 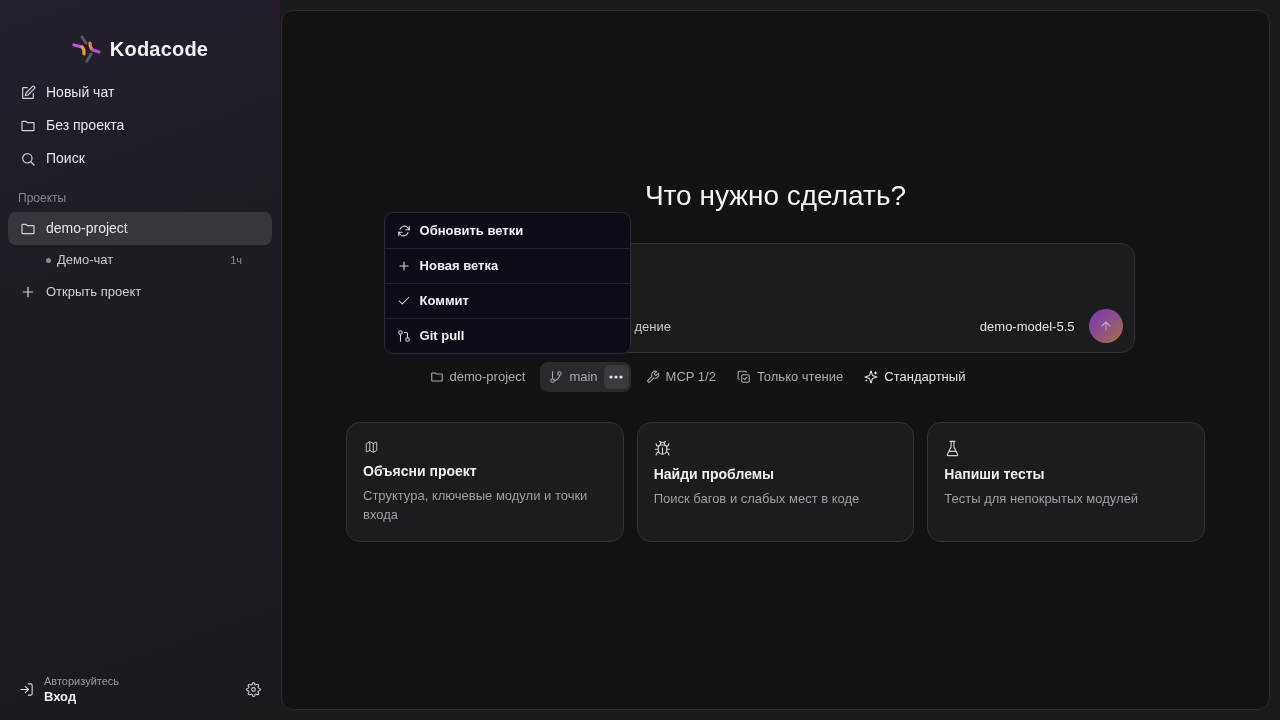 I want to click on section-title: Проекты, so click(x=42, y=198).